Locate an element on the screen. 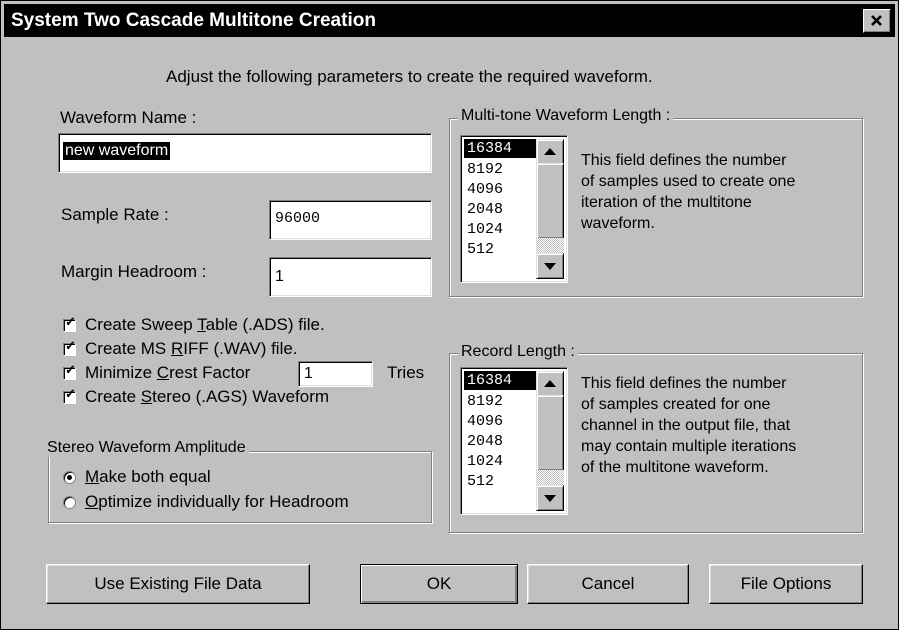 This screenshot has width=899, height=630. window-title: System Two Cascade Multitone Creation is located at coordinates (193, 20).